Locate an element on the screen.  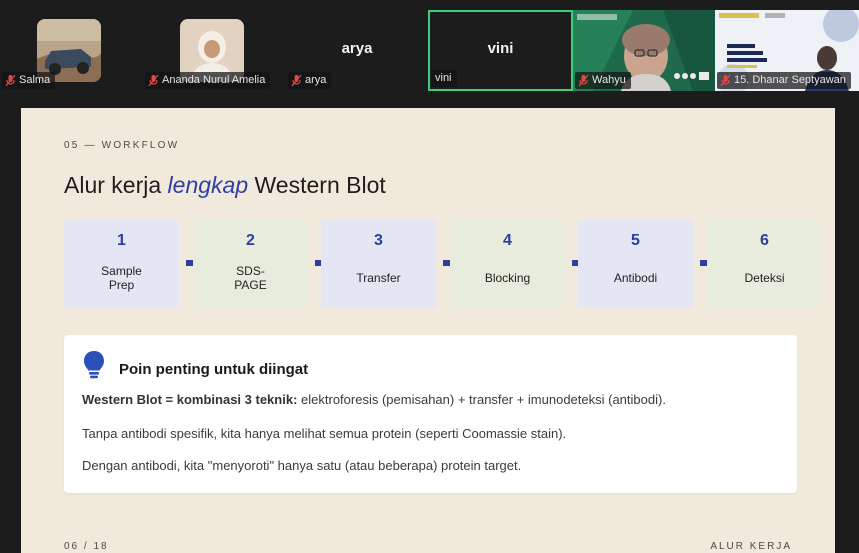
participant-nameplate: Wahyu is located at coordinates (603, 80).